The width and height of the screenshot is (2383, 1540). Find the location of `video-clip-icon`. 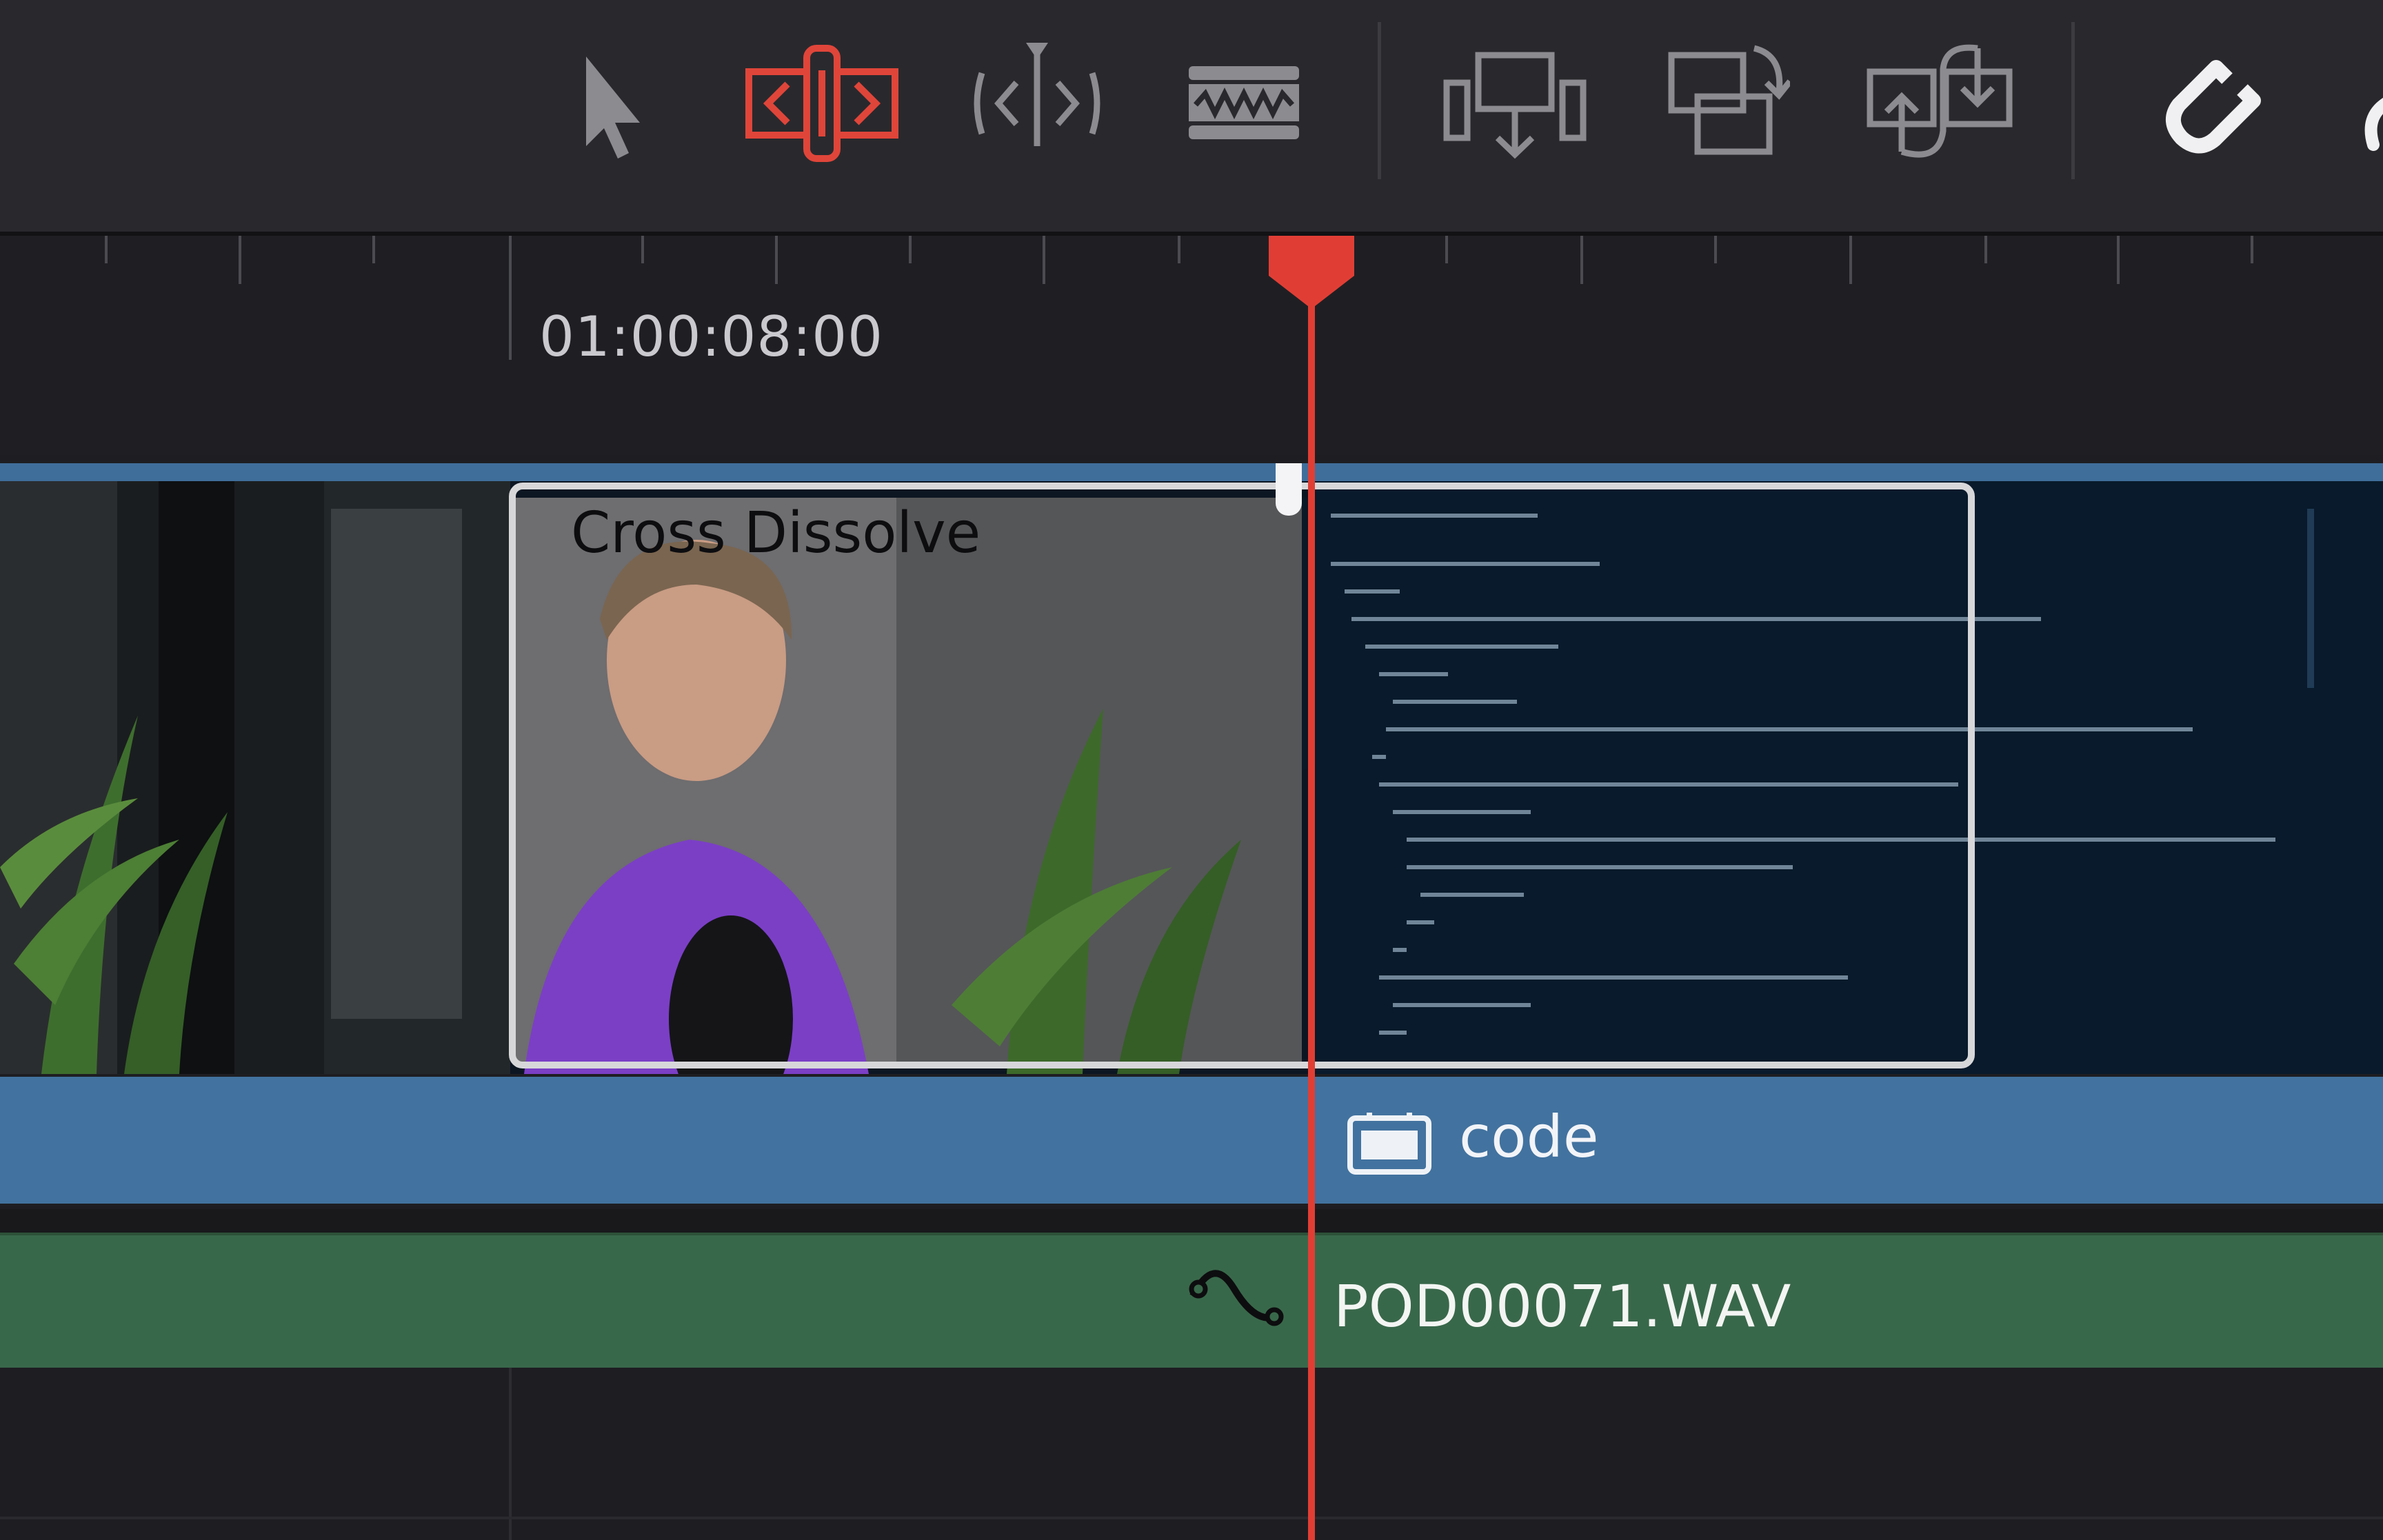

video-clip-icon is located at coordinates (1389, 1144).